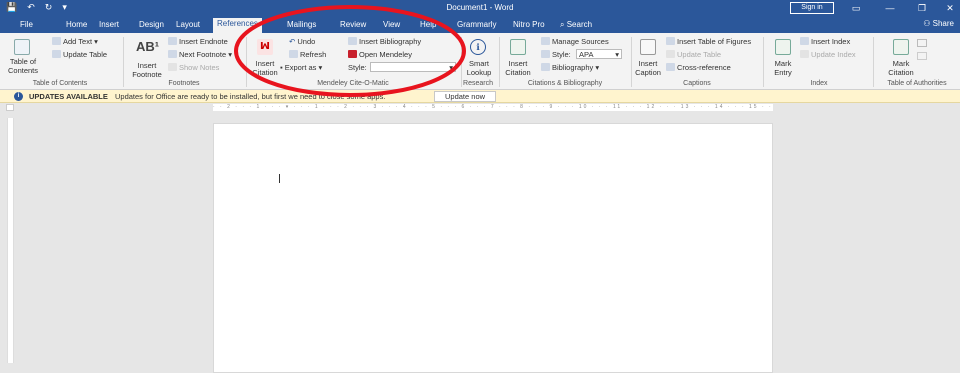 The width and height of the screenshot is (960, 373). Describe the element at coordinates (563, 24) in the screenshot. I see `search-icon: ⌕` at that location.